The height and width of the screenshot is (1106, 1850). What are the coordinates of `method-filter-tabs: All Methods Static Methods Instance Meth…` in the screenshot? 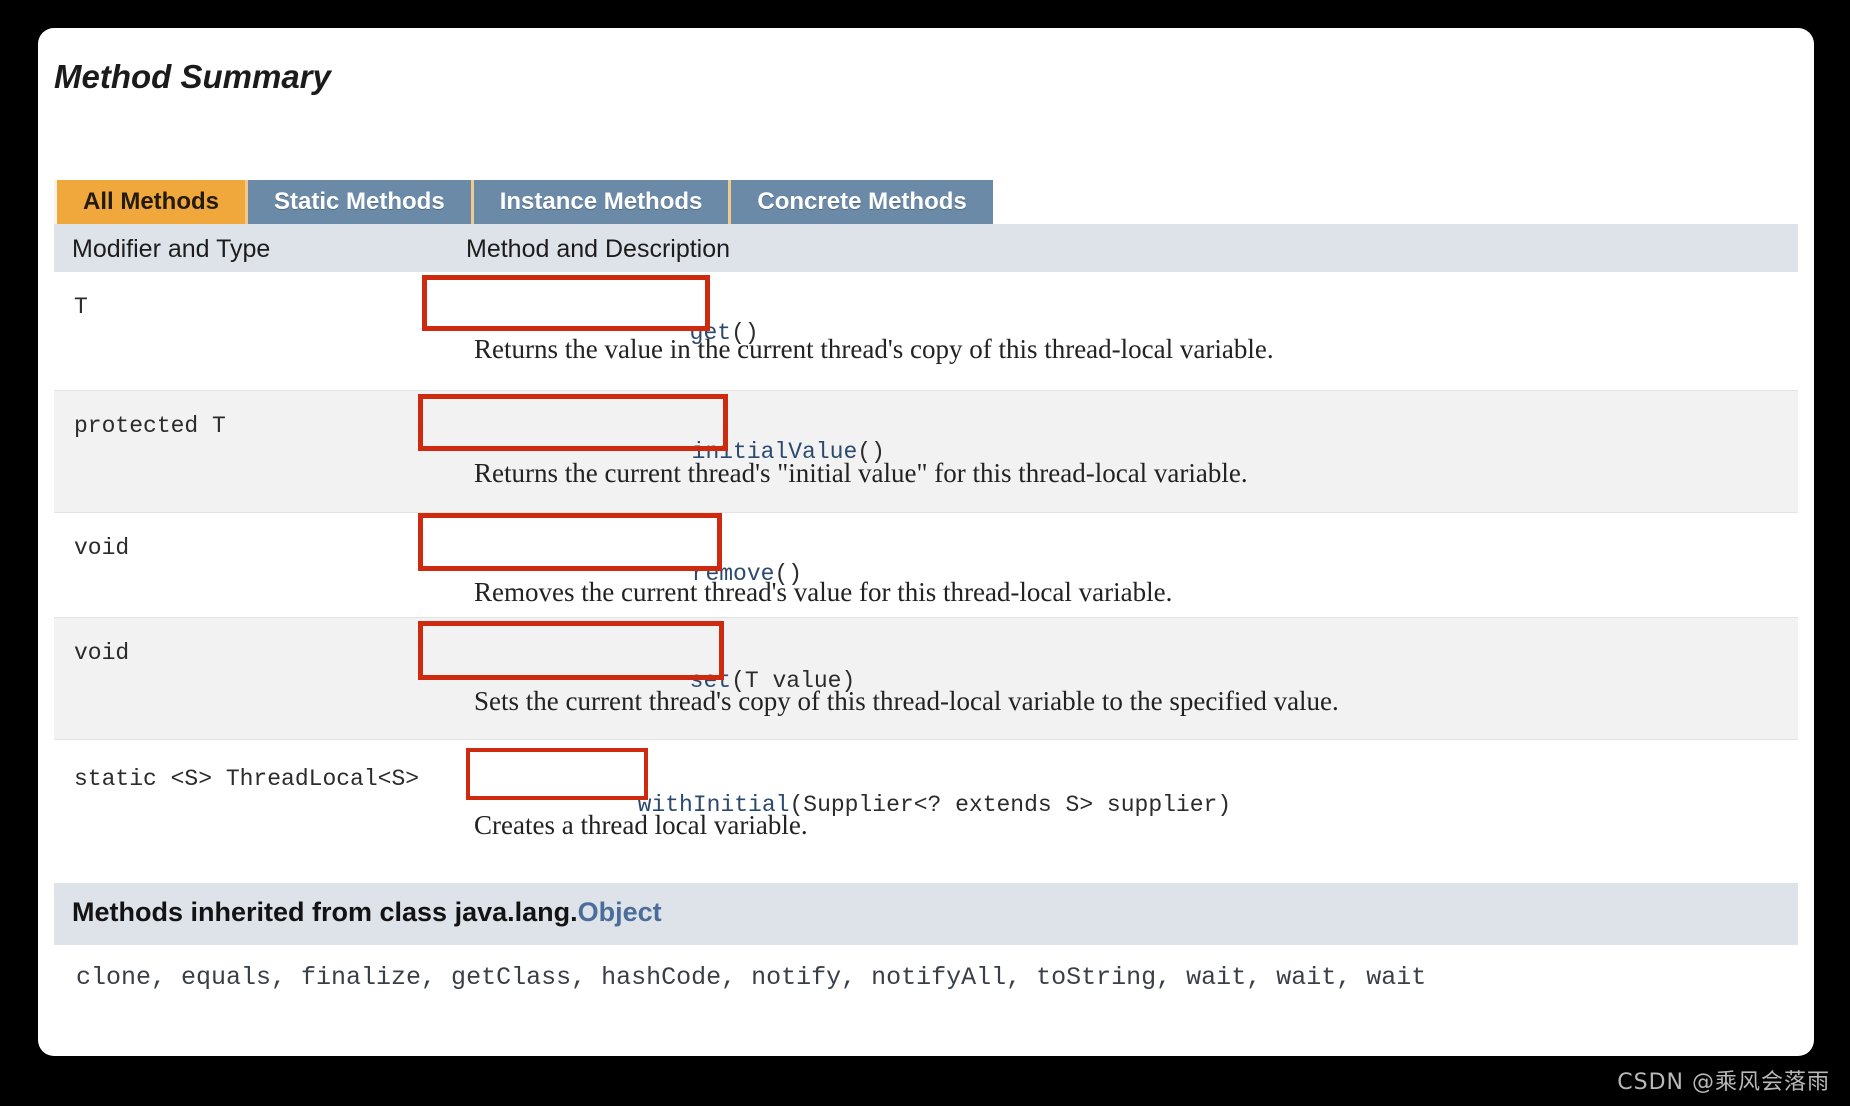 It's located at (523, 202).